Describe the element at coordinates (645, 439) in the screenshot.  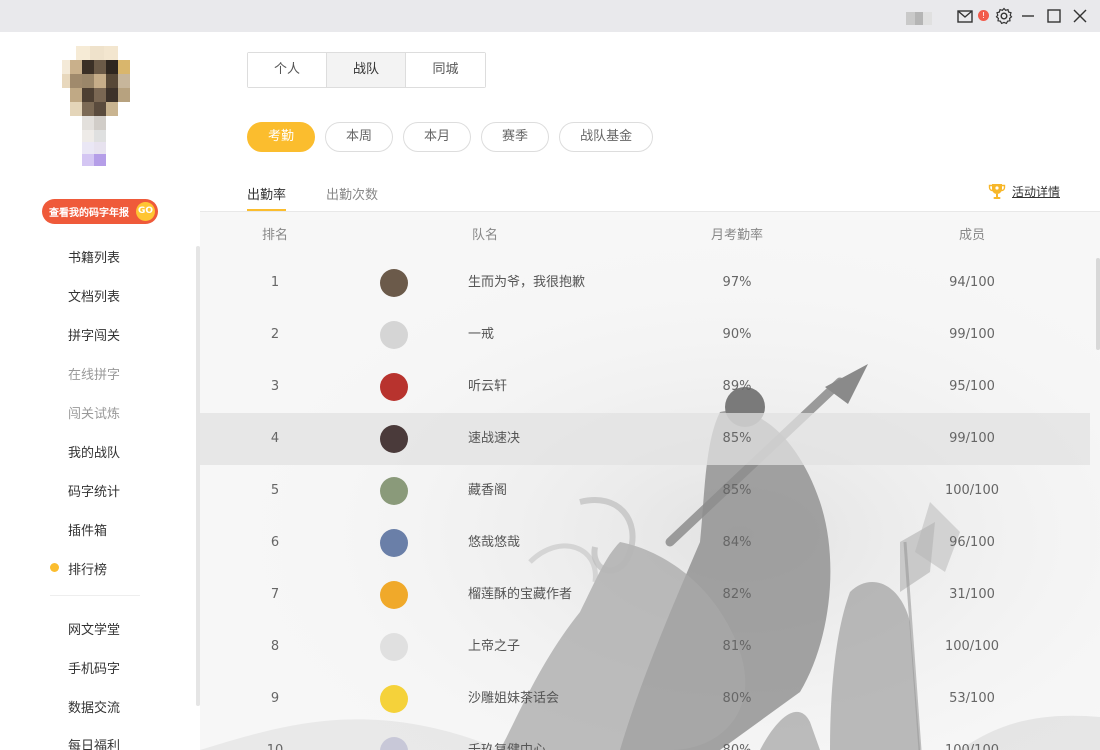
I see `table-row: 4 速战速决 85% 99/100` at that location.